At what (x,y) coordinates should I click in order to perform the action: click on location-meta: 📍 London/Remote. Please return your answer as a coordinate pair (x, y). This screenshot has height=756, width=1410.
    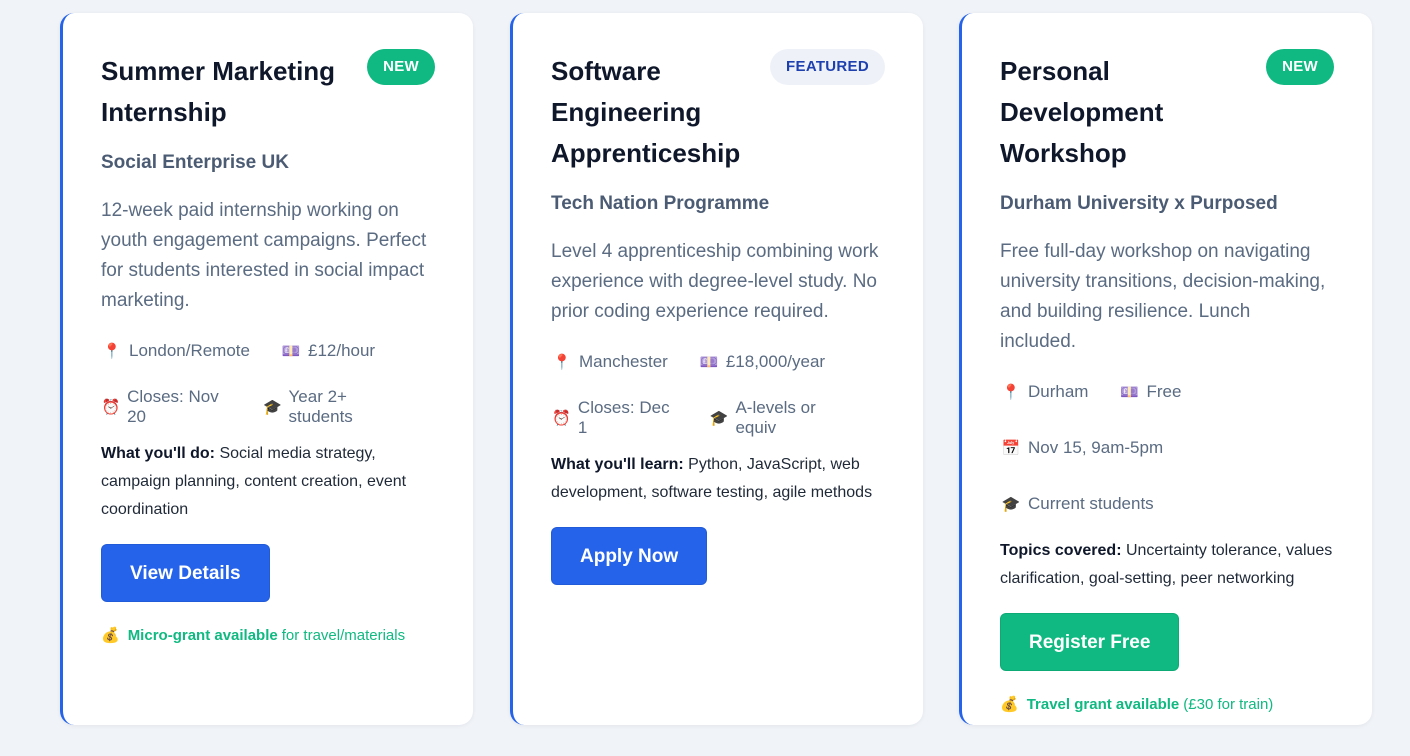
    Looking at the image, I should click on (175, 351).